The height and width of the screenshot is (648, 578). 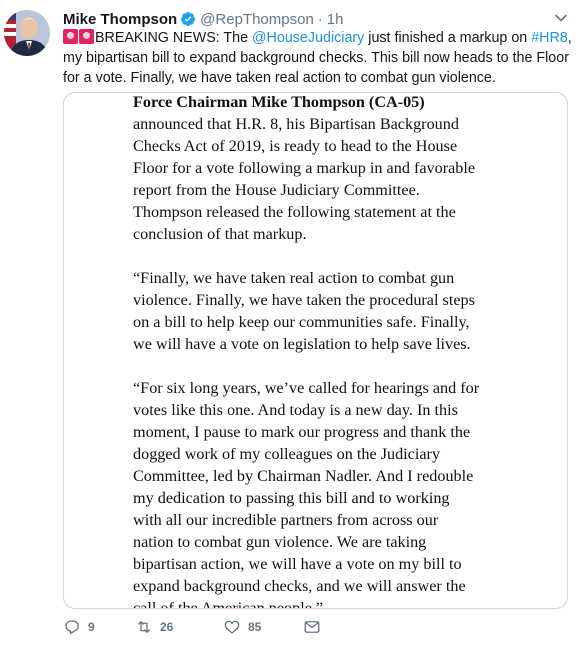 I want to click on doc-line: conclusion of that markup., so click(x=220, y=234).